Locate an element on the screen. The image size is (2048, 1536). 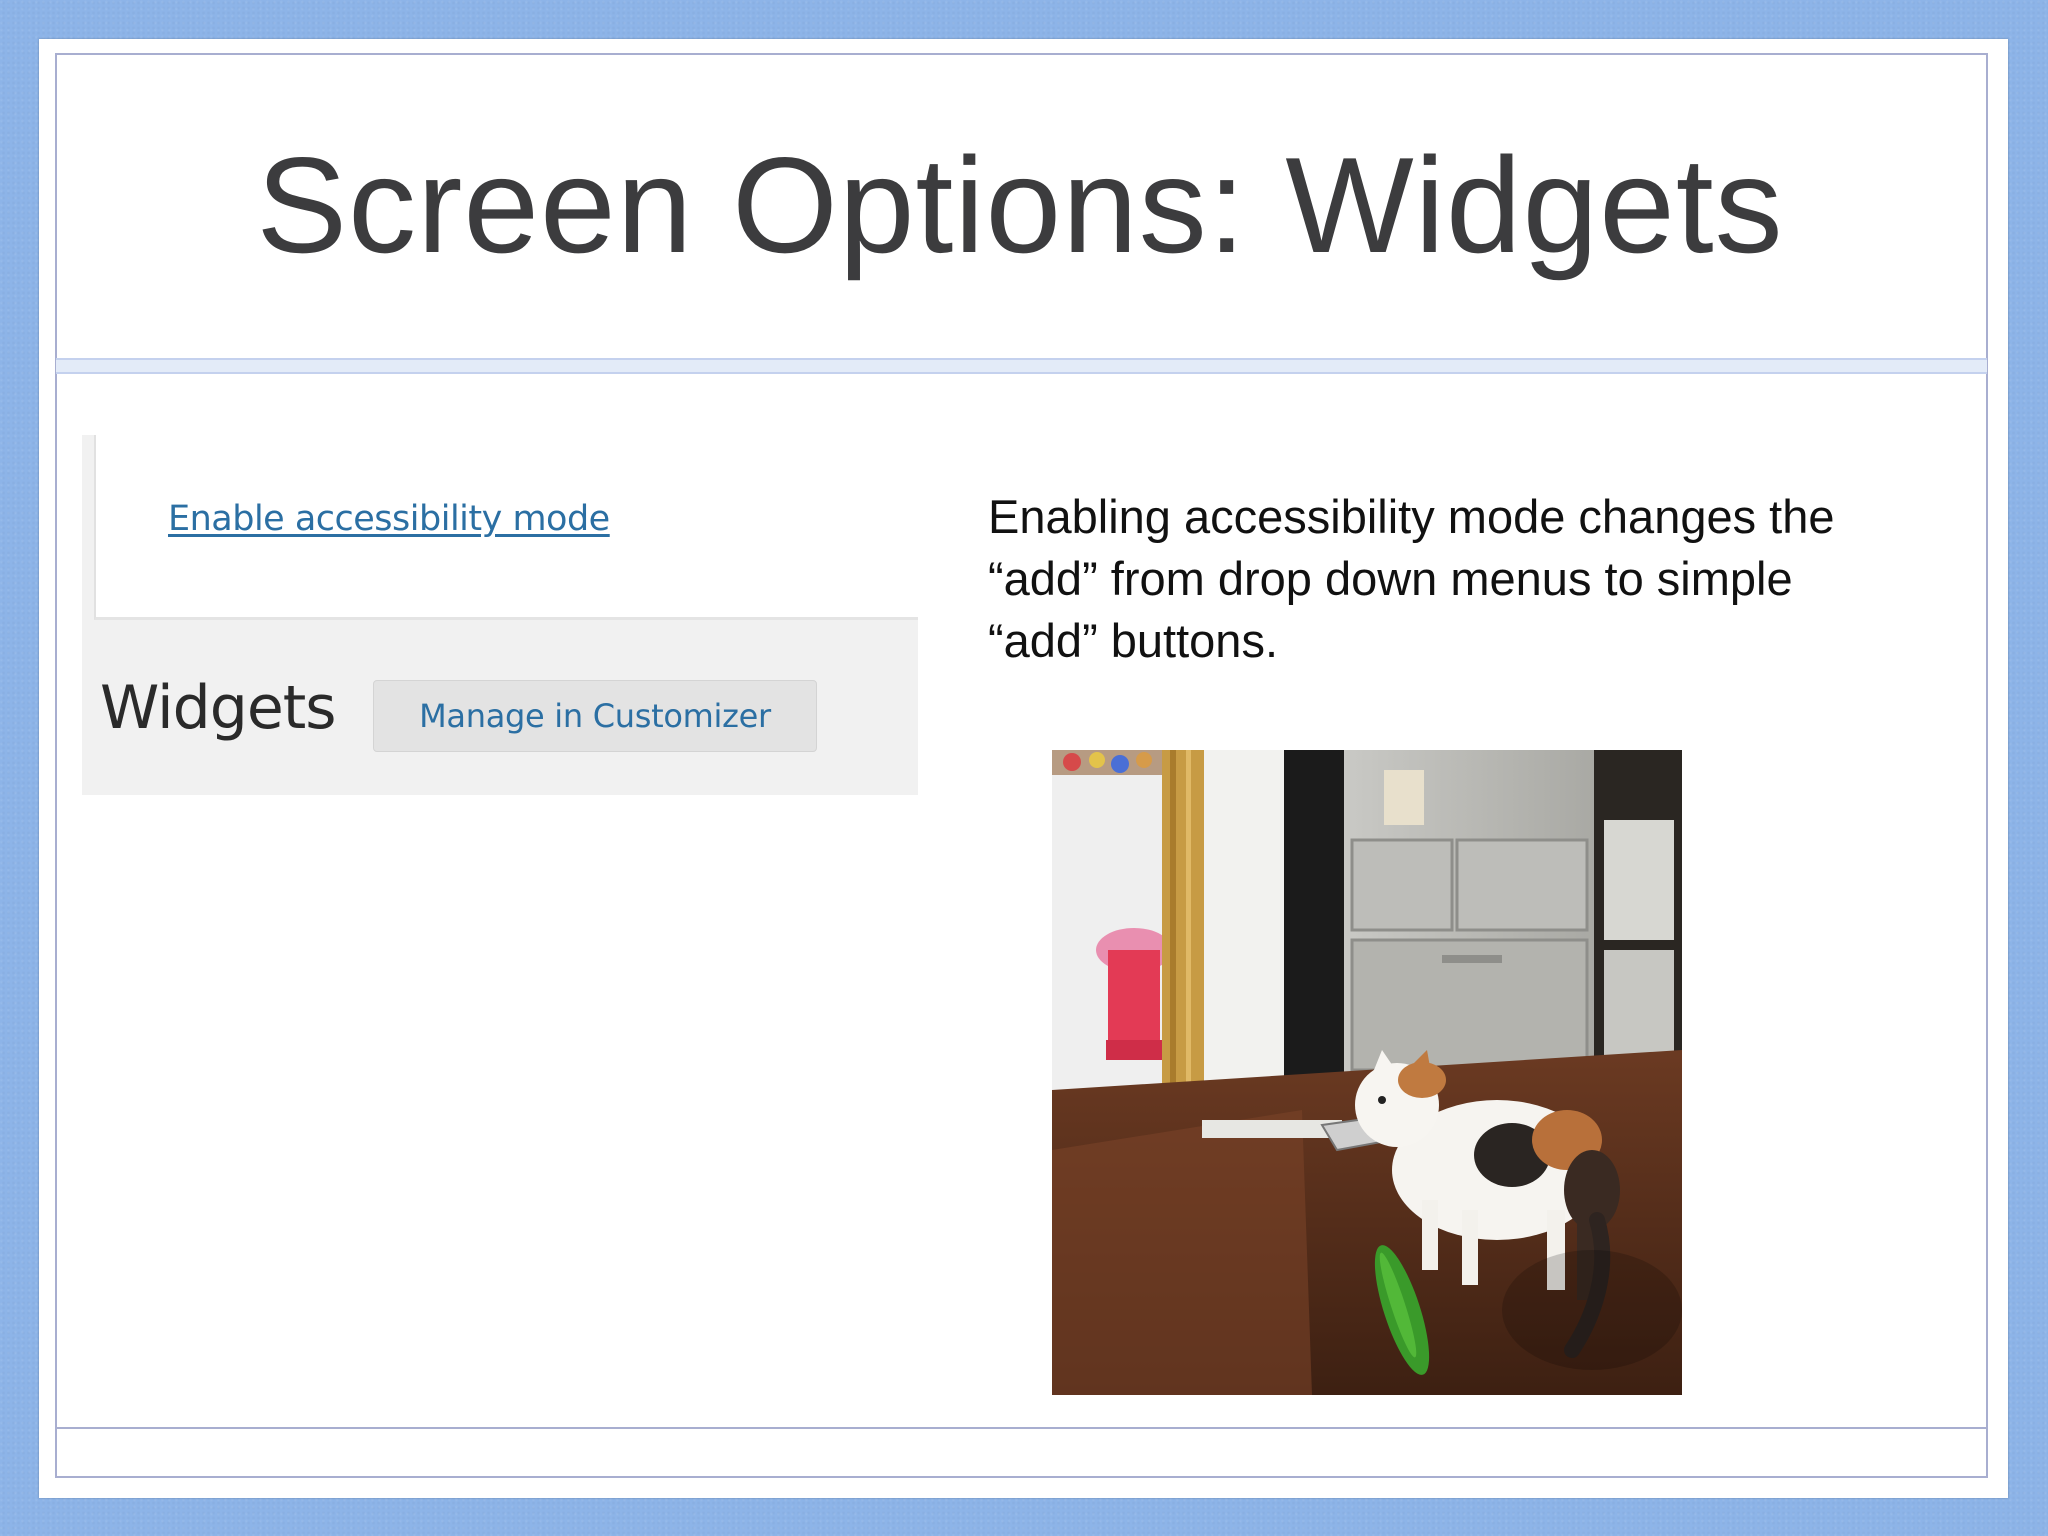
description-line-1: Enabling accessibility mode changes the is located at coordinates (1411, 516).